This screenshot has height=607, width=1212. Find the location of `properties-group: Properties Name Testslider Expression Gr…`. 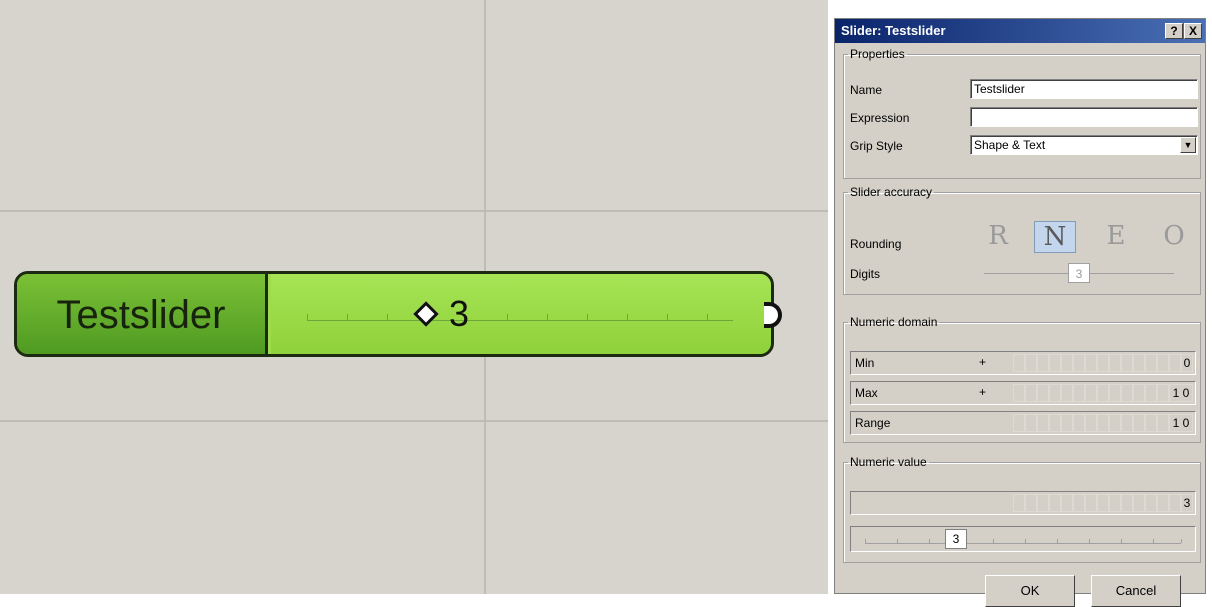

properties-group: Properties Name Testslider Expression Gr… is located at coordinates (1022, 113).